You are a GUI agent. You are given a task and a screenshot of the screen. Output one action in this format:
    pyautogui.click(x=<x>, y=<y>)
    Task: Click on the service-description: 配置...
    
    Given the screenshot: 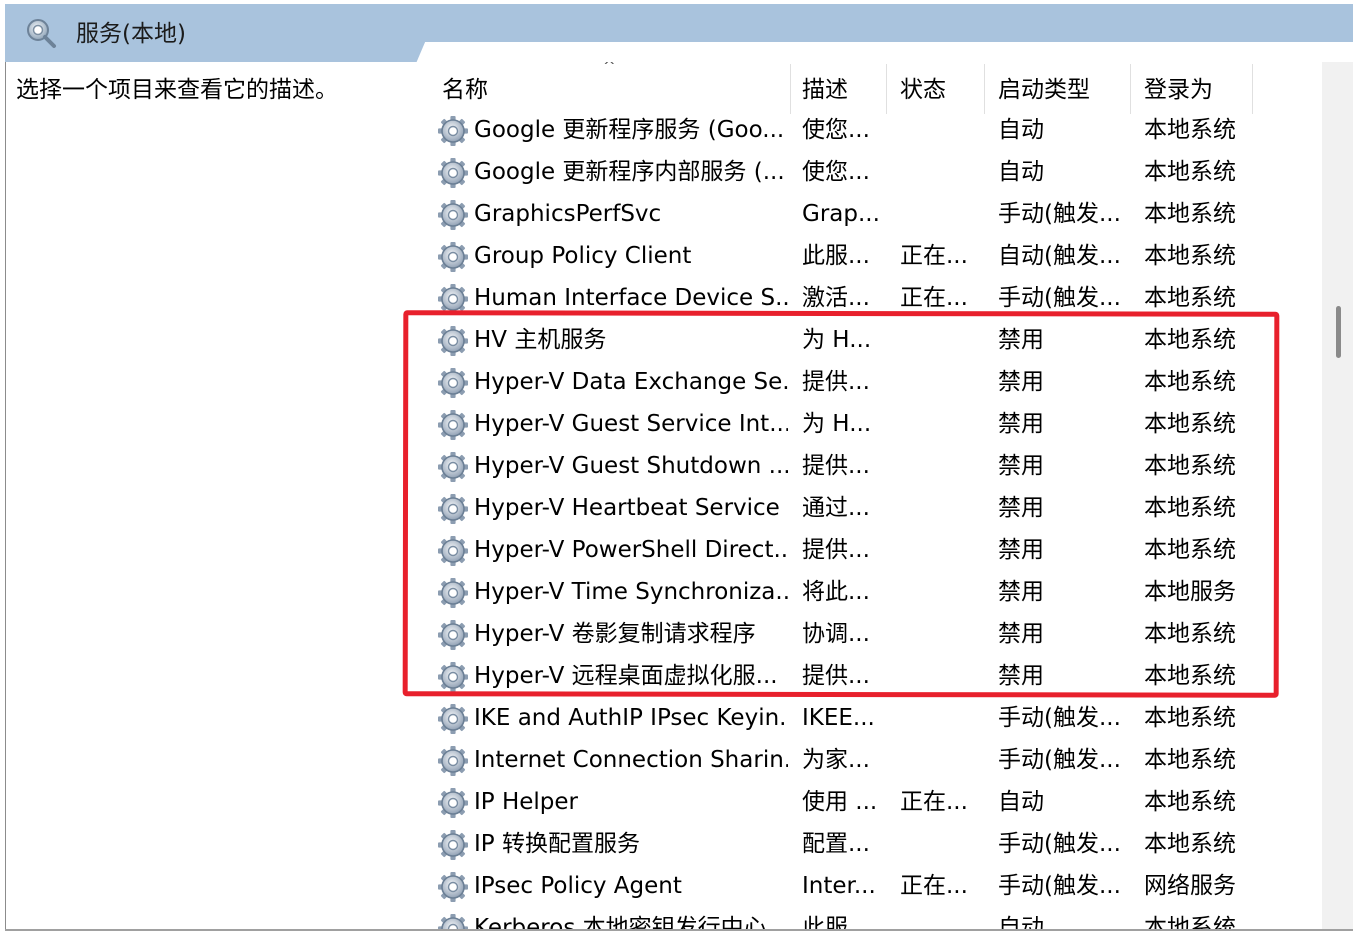 What is the action you would take?
    pyautogui.click(x=836, y=844)
    